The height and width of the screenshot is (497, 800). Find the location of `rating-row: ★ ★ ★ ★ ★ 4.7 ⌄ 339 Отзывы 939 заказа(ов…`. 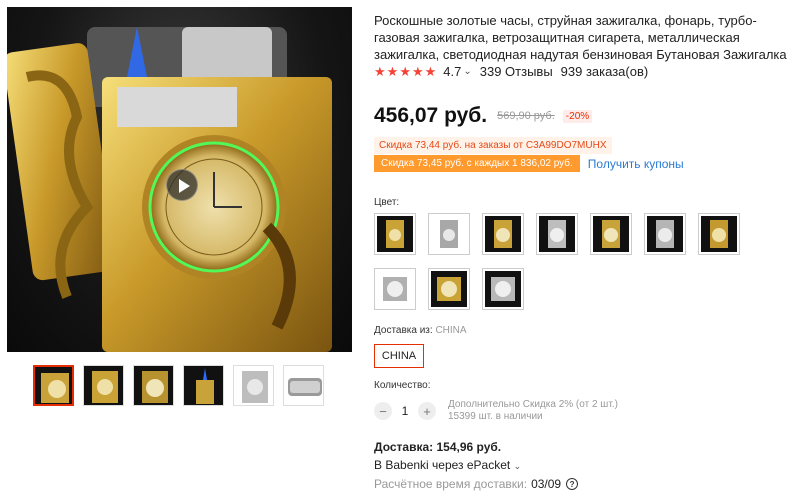

rating-row: ★ ★ ★ ★ ★ 4.7 ⌄ 339 Отзывы 939 заказа(ов… is located at coordinates (511, 71).